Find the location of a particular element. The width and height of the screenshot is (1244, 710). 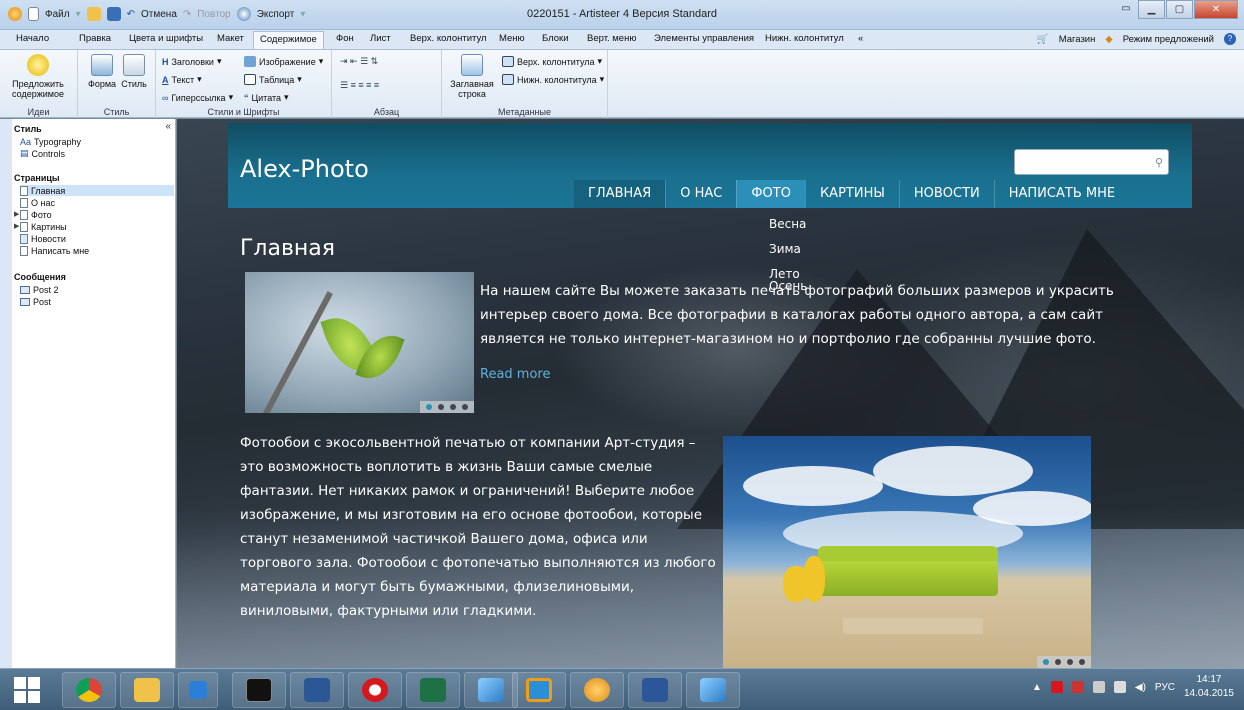

new-file-icon is located at coordinates (33, 14).